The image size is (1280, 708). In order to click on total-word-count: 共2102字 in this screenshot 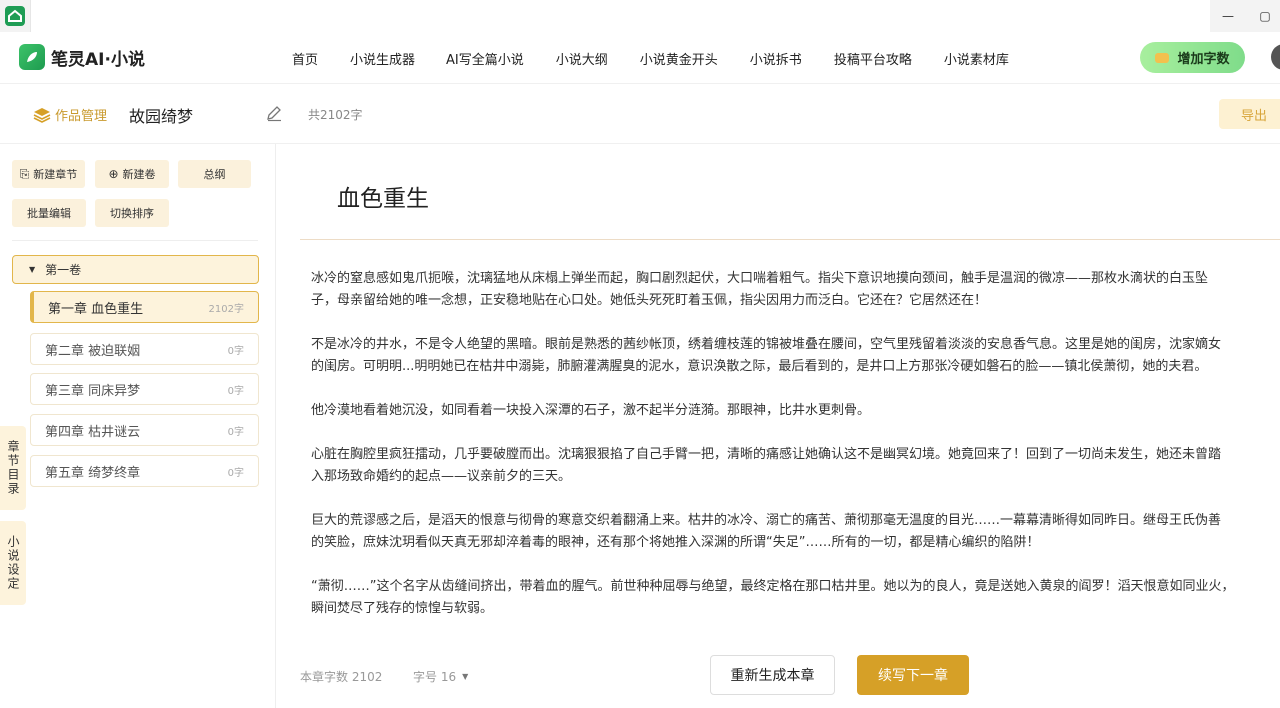, I will do `click(335, 115)`.